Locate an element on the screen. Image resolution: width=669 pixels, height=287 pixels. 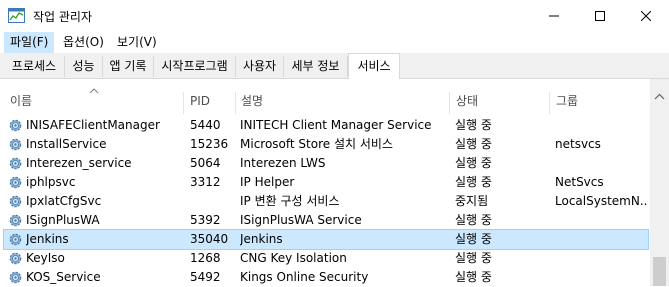
service-name: ISignPlusWA is located at coordinates (63, 220).